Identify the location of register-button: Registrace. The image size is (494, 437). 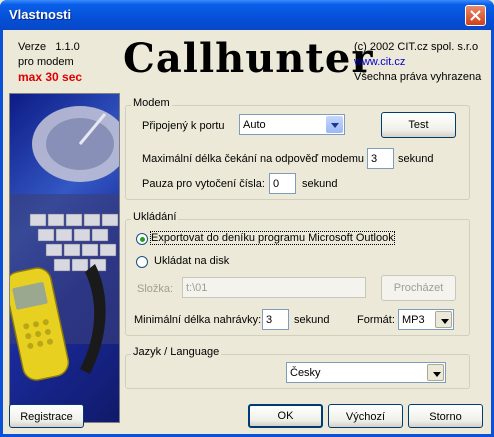
(46, 416).